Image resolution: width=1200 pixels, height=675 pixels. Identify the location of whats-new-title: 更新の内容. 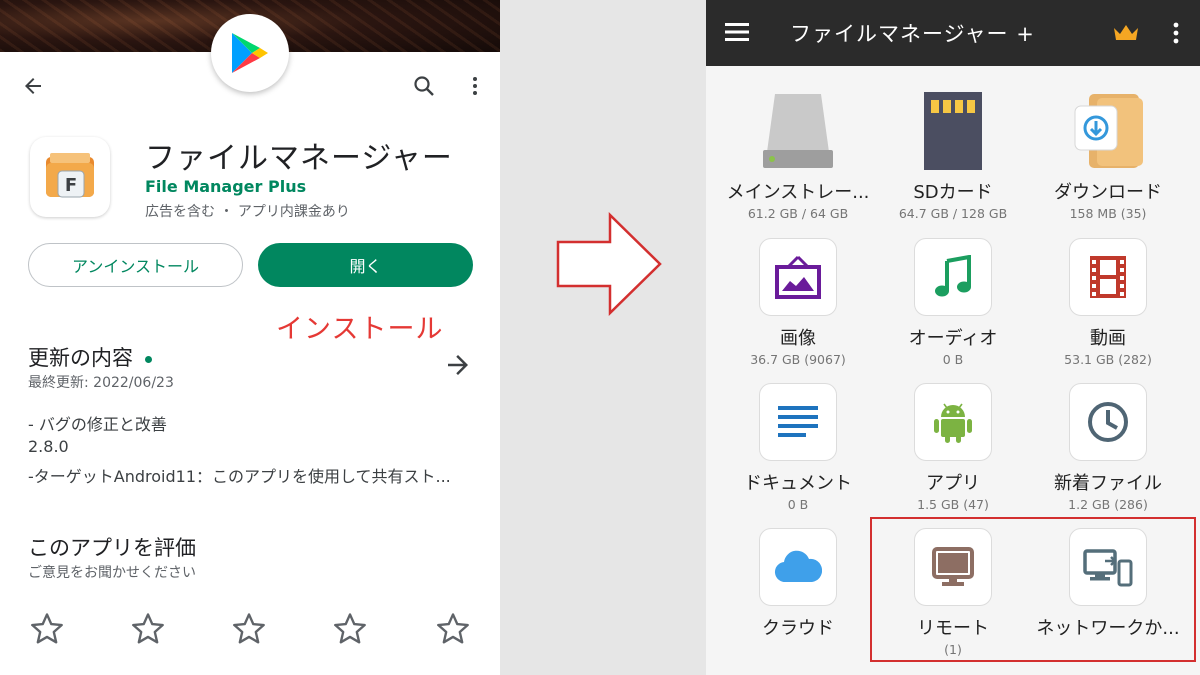
(80, 358).